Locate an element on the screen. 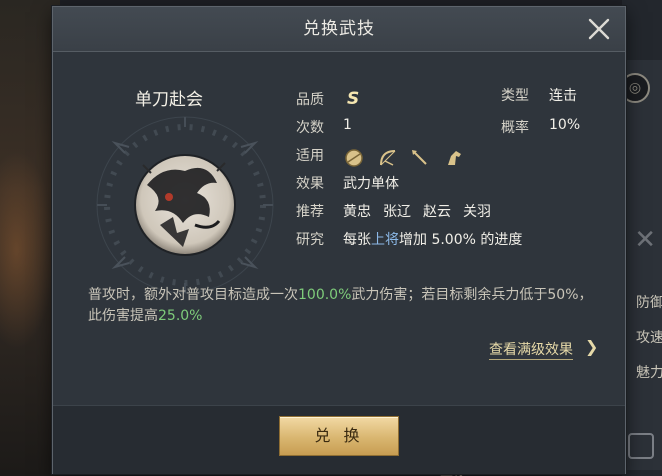 The width and height of the screenshot is (662, 476). skill-emblem is located at coordinates (185, 208).